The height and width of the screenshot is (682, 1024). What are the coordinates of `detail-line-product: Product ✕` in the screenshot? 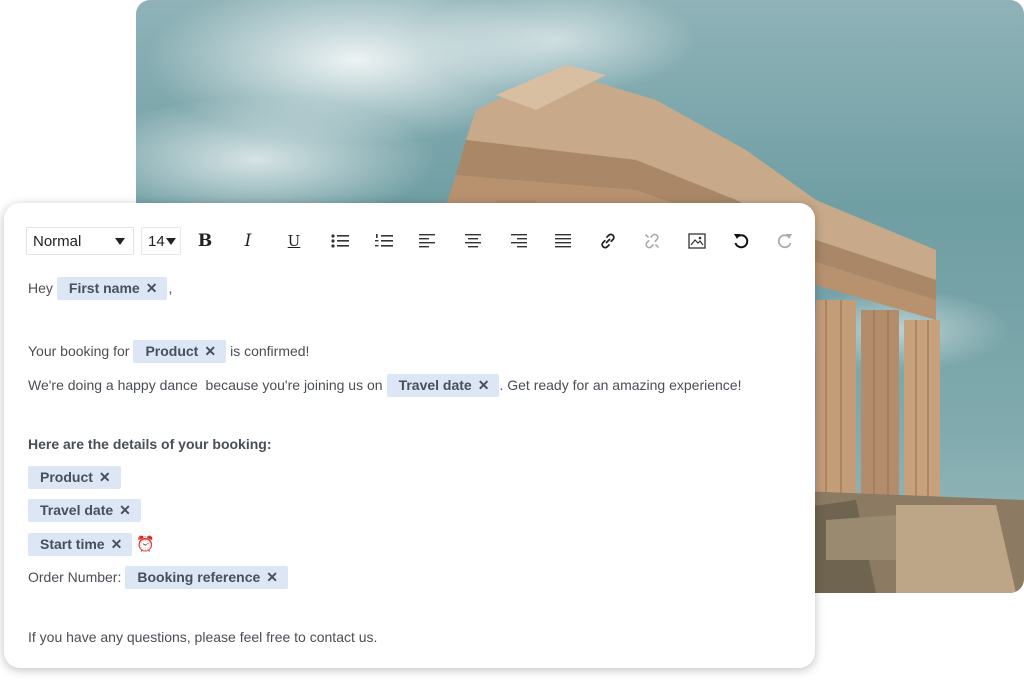 It's located at (76, 477).